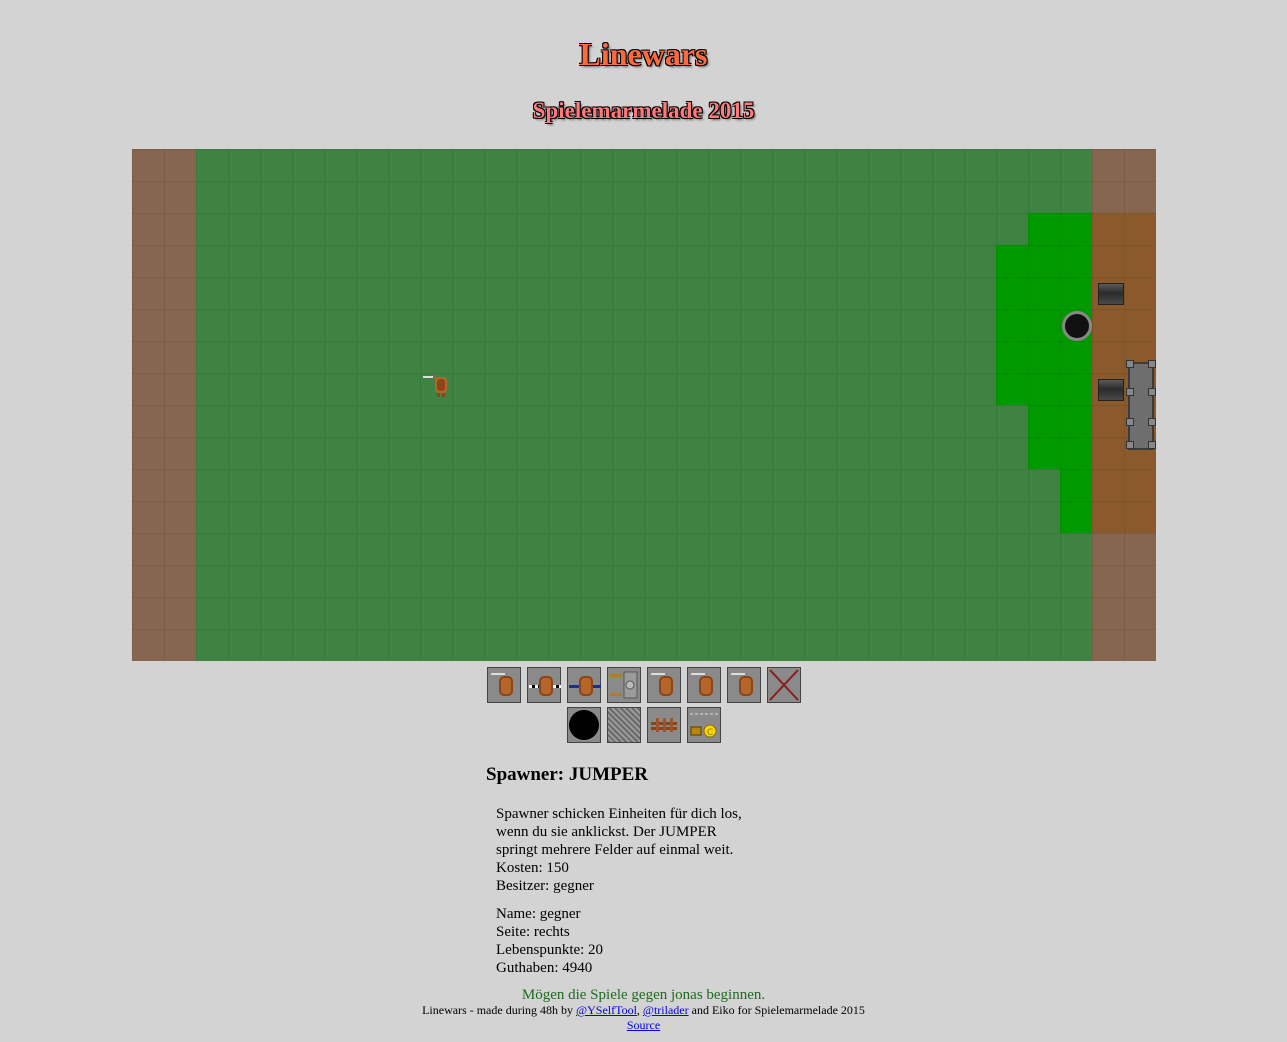  I want to click on info-desc-line: springt mehrere Felder auf einmal weit., so click(615, 850).